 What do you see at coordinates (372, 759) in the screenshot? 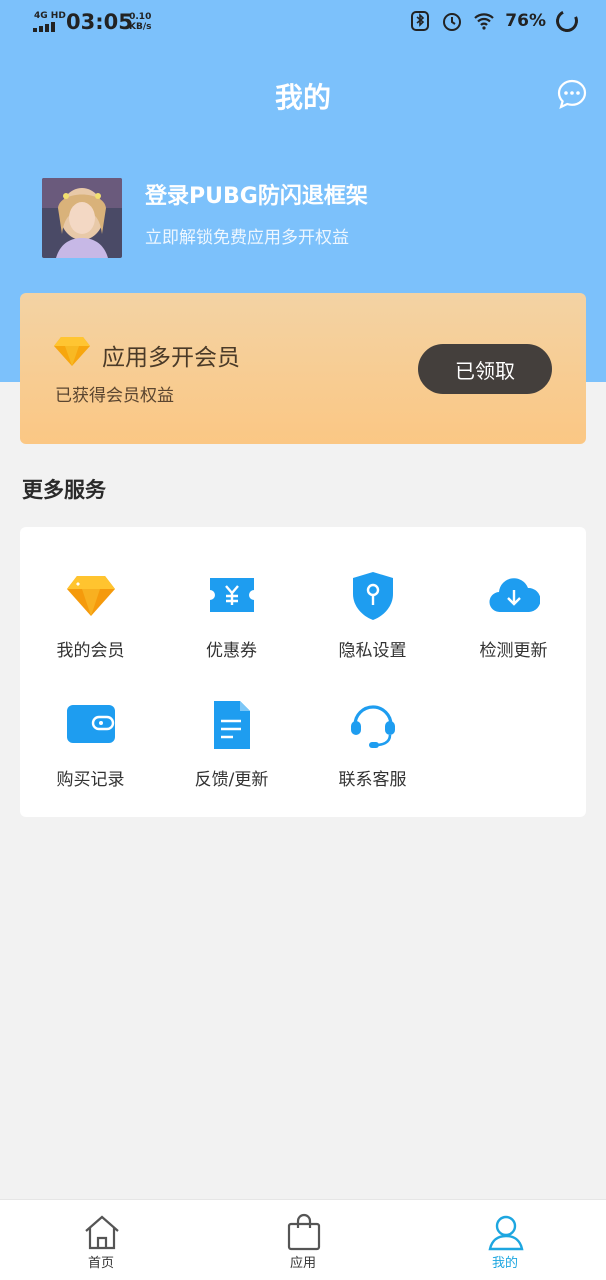
I see `service-contact-support: 联系客服` at bounding box center [372, 759].